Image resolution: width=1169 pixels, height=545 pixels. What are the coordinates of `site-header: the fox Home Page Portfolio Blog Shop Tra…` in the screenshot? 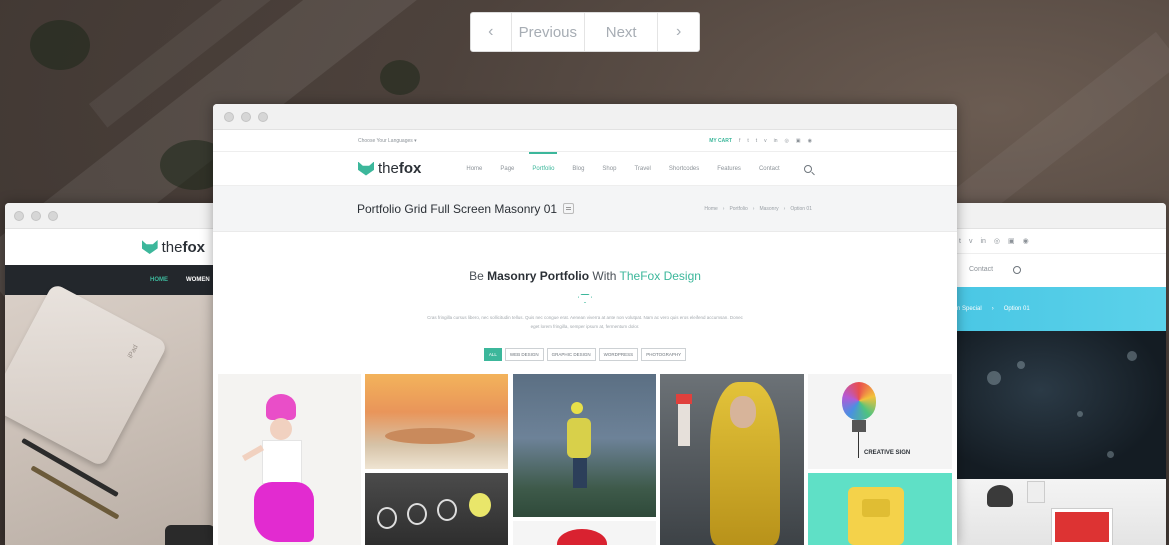 It's located at (585, 168).